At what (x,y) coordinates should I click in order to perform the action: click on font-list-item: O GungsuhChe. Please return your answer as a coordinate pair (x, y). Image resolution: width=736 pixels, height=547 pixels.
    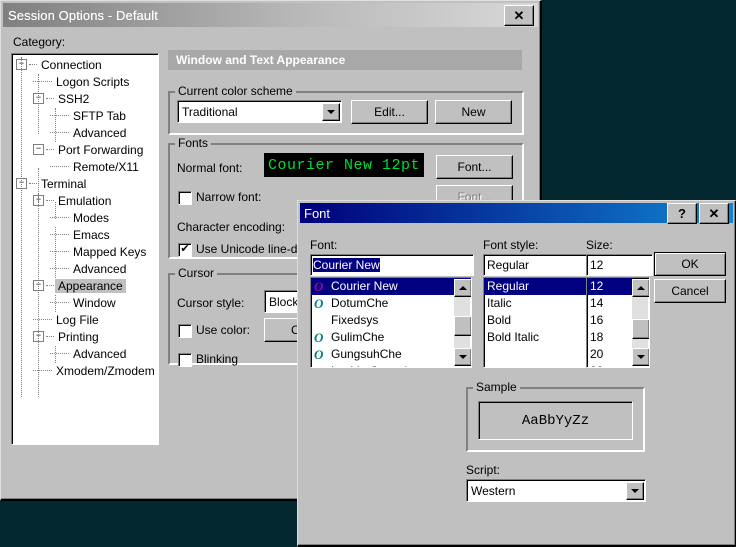
    Looking at the image, I should click on (391, 354).